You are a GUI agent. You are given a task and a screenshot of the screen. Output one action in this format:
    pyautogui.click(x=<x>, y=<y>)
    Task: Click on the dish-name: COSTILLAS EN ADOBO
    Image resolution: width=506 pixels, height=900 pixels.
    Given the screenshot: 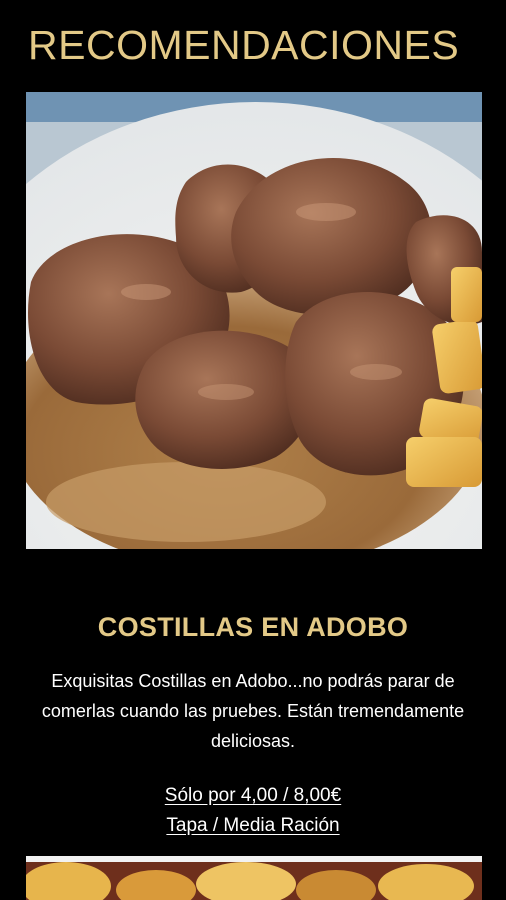 What is the action you would take?
    pyautogui.click(x=253, y=627)
    